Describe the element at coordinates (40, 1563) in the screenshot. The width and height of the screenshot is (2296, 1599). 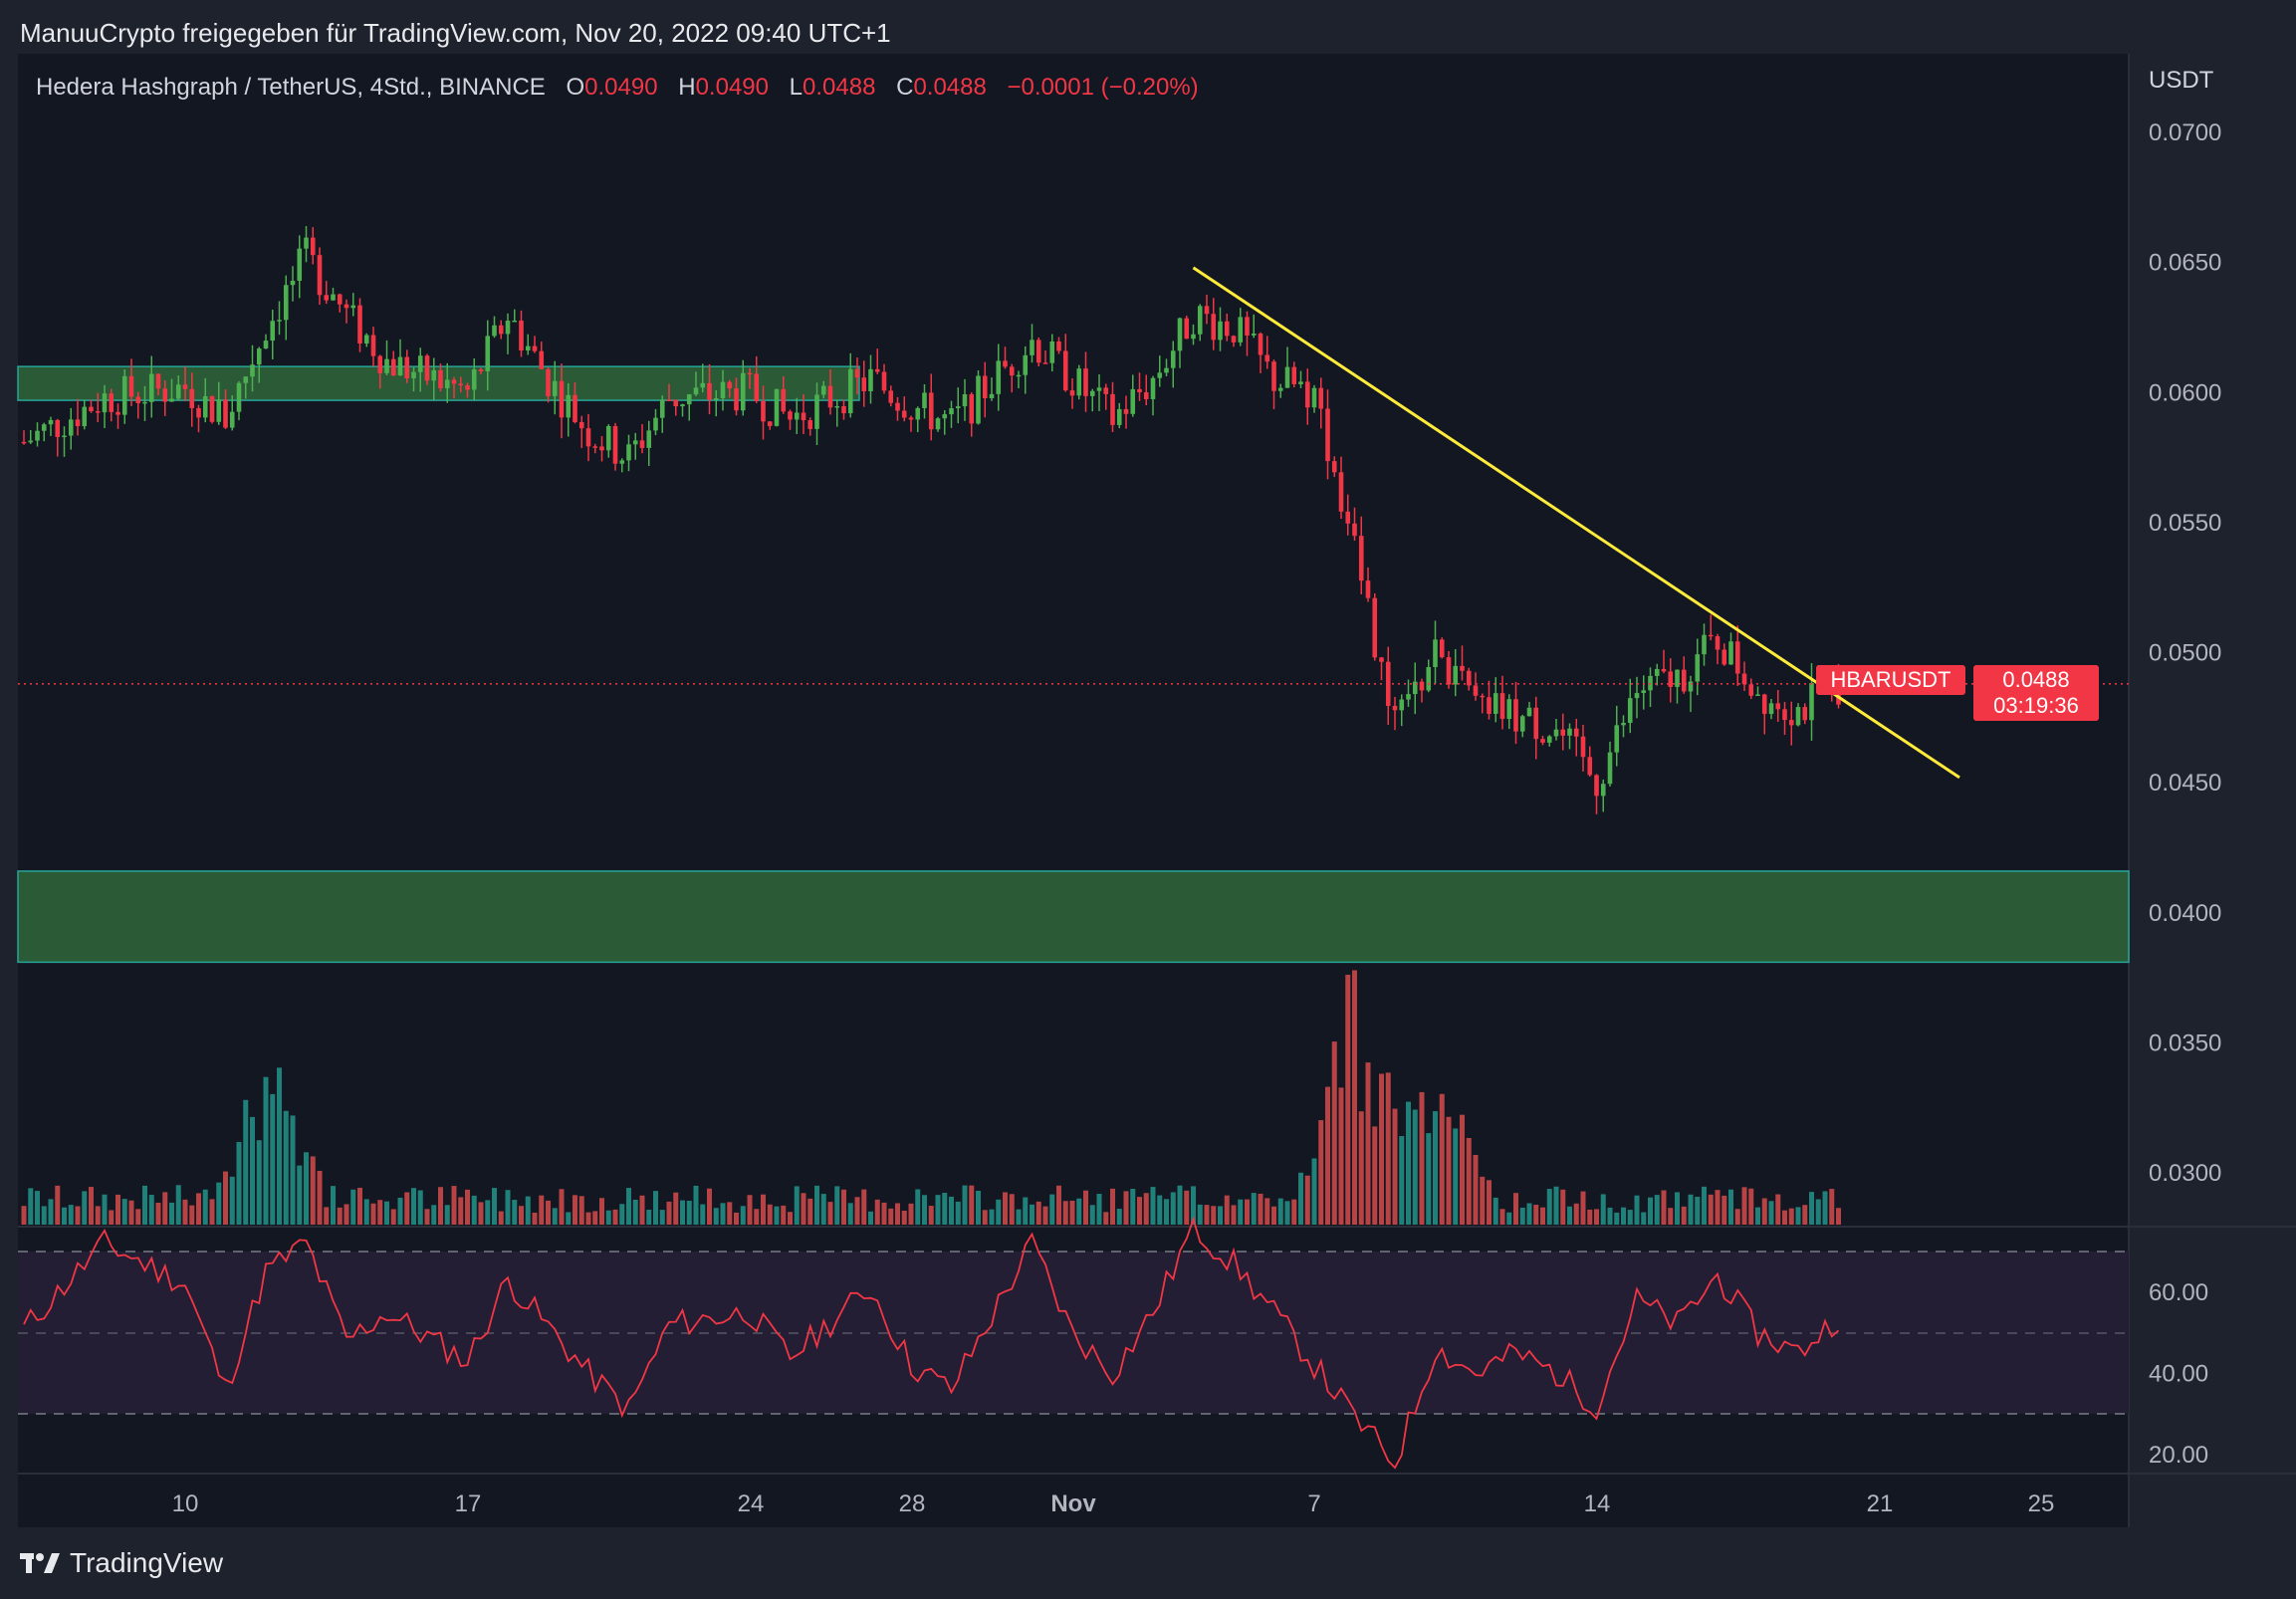
I see `tradingview-logo-icon` at that location.